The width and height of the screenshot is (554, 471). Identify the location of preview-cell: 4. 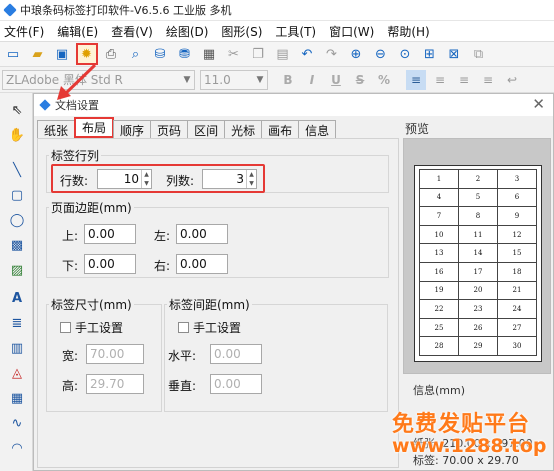
(439, 197).